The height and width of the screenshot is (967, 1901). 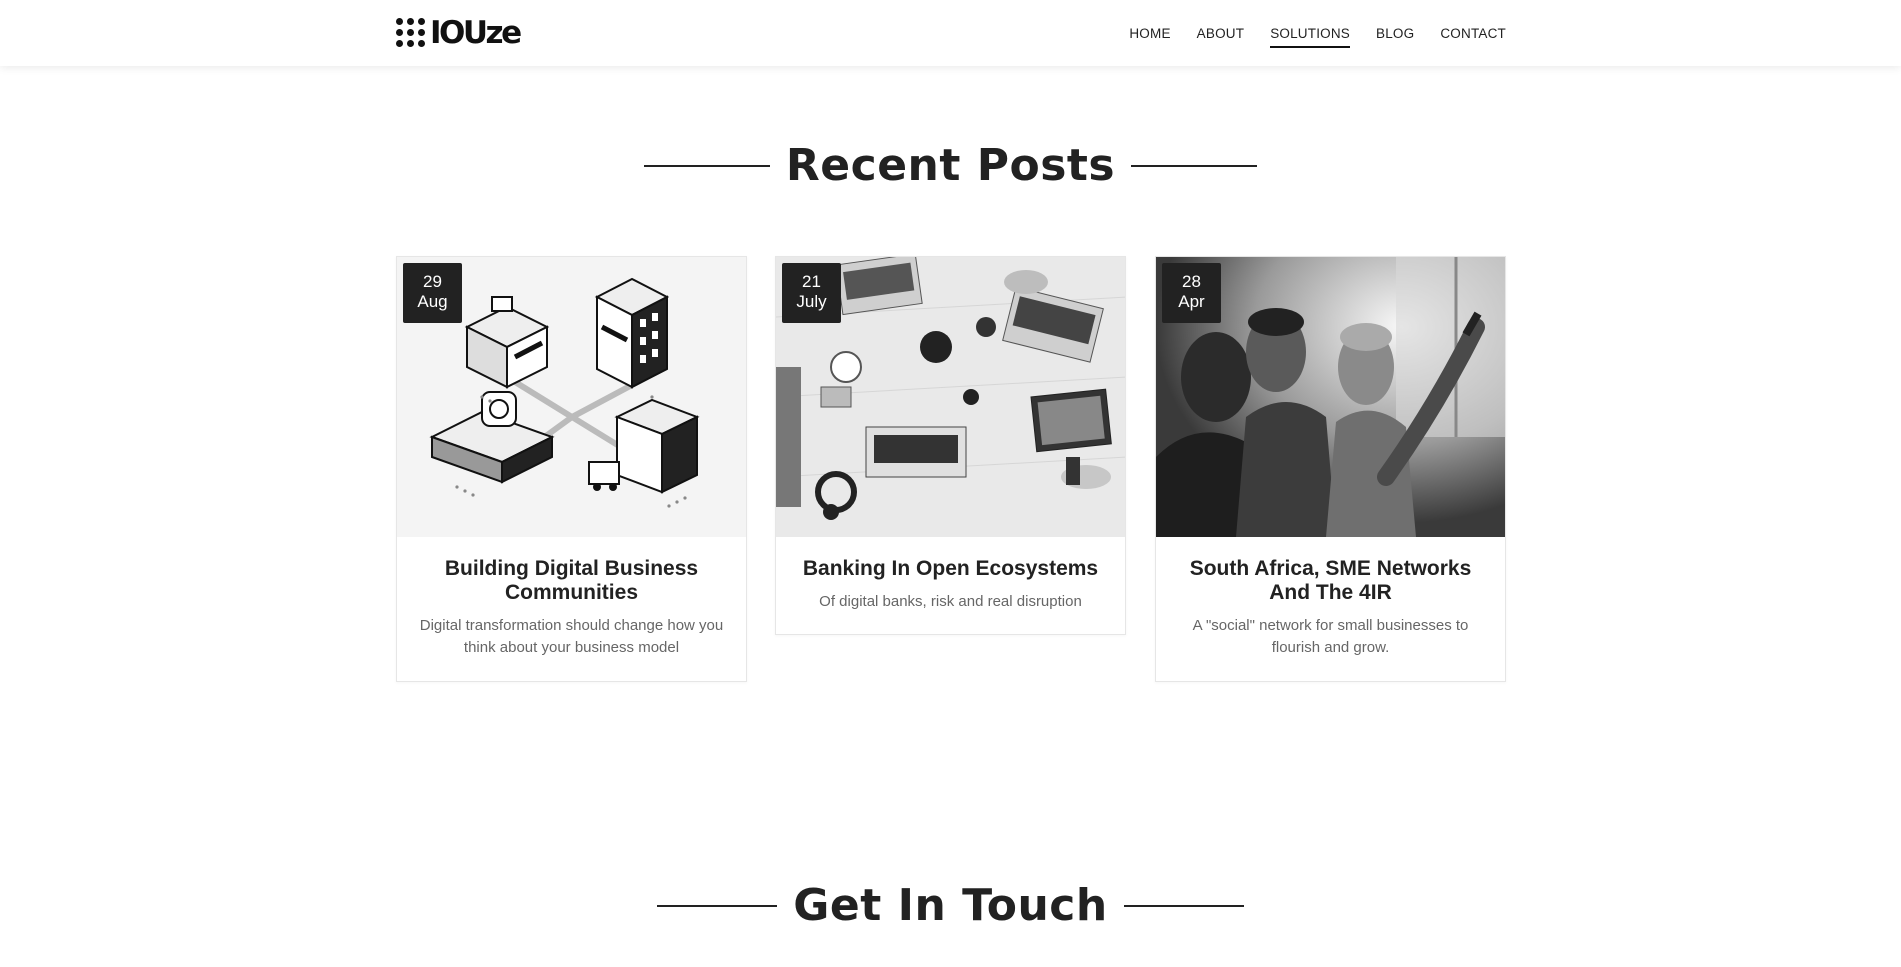 What do you see at coordinates (1191, 281) in the screenshot?
I see `date-day: 28` at bounding box center [1191, 281].